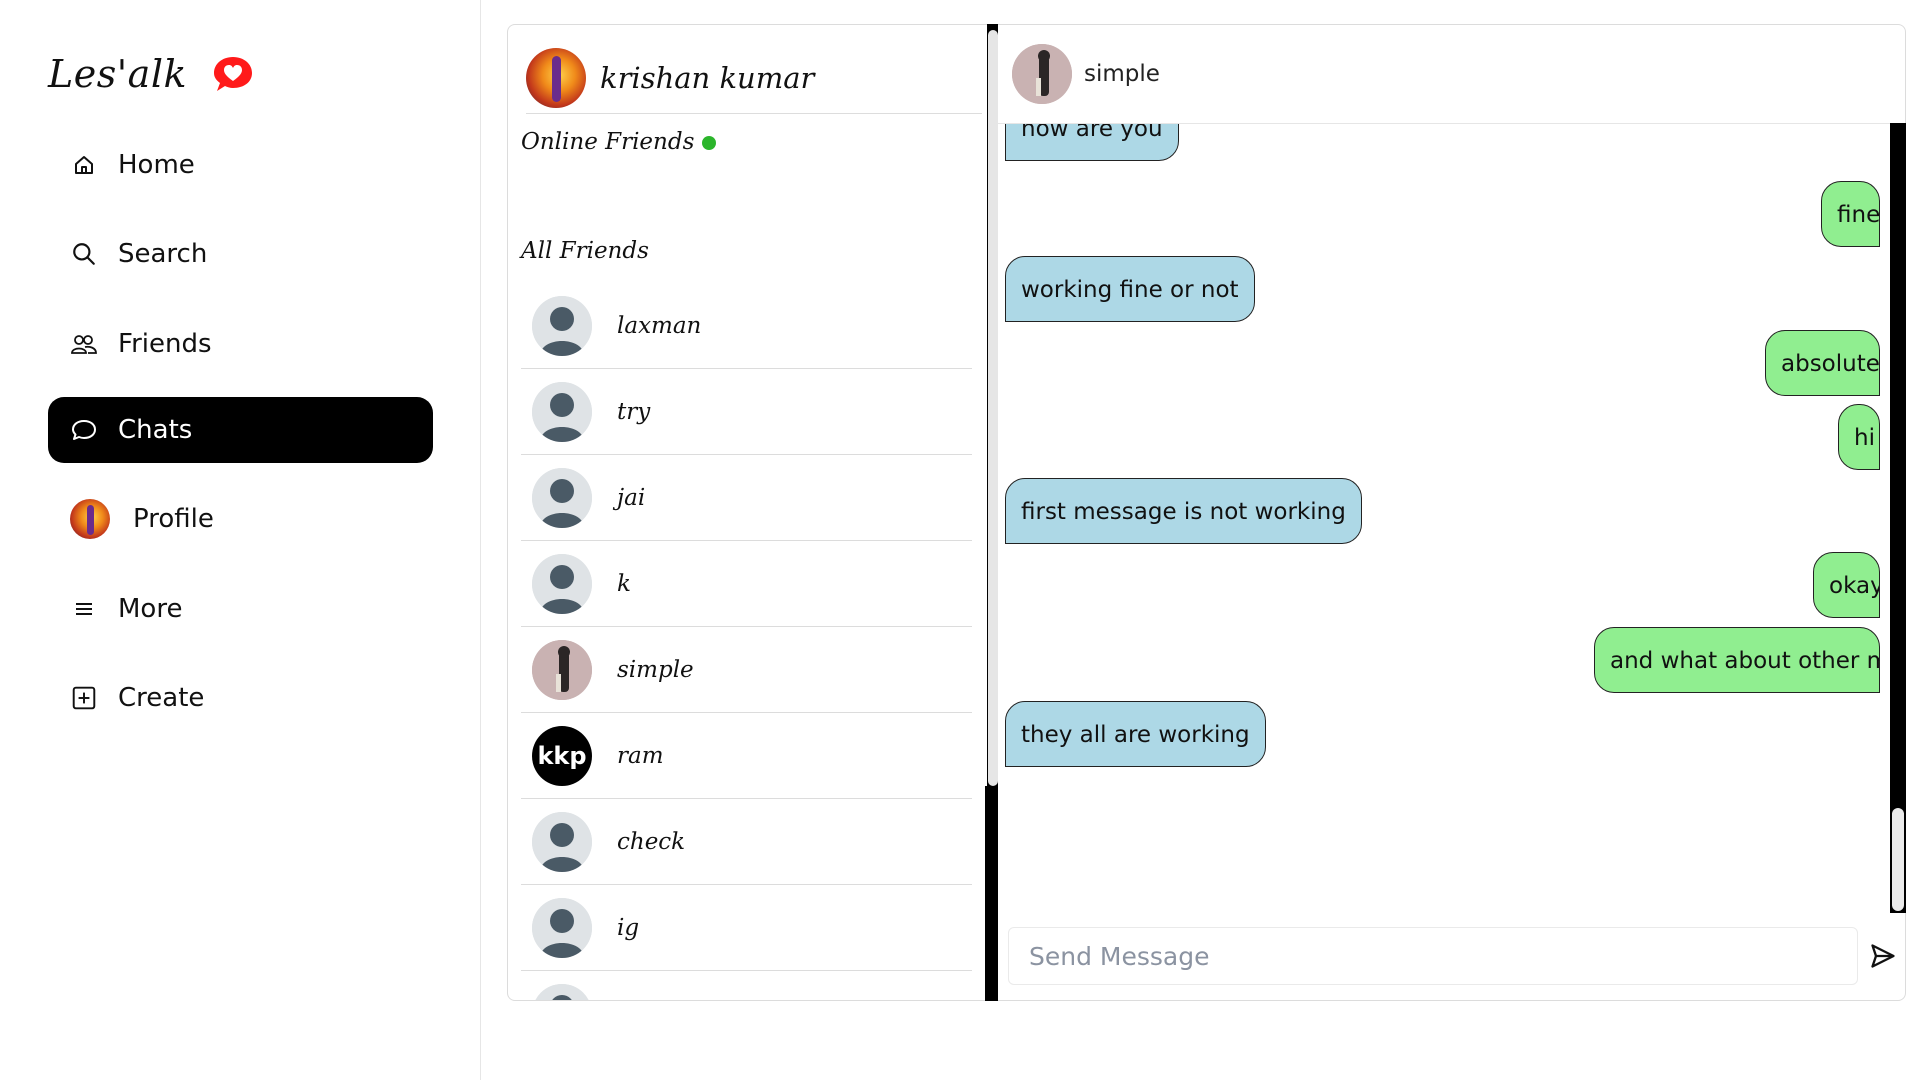 This screenshot has width=1920, height=1080. Describe the element at coordinates (90, 519) in the screenshot. I see `profile-avatar` at that location.